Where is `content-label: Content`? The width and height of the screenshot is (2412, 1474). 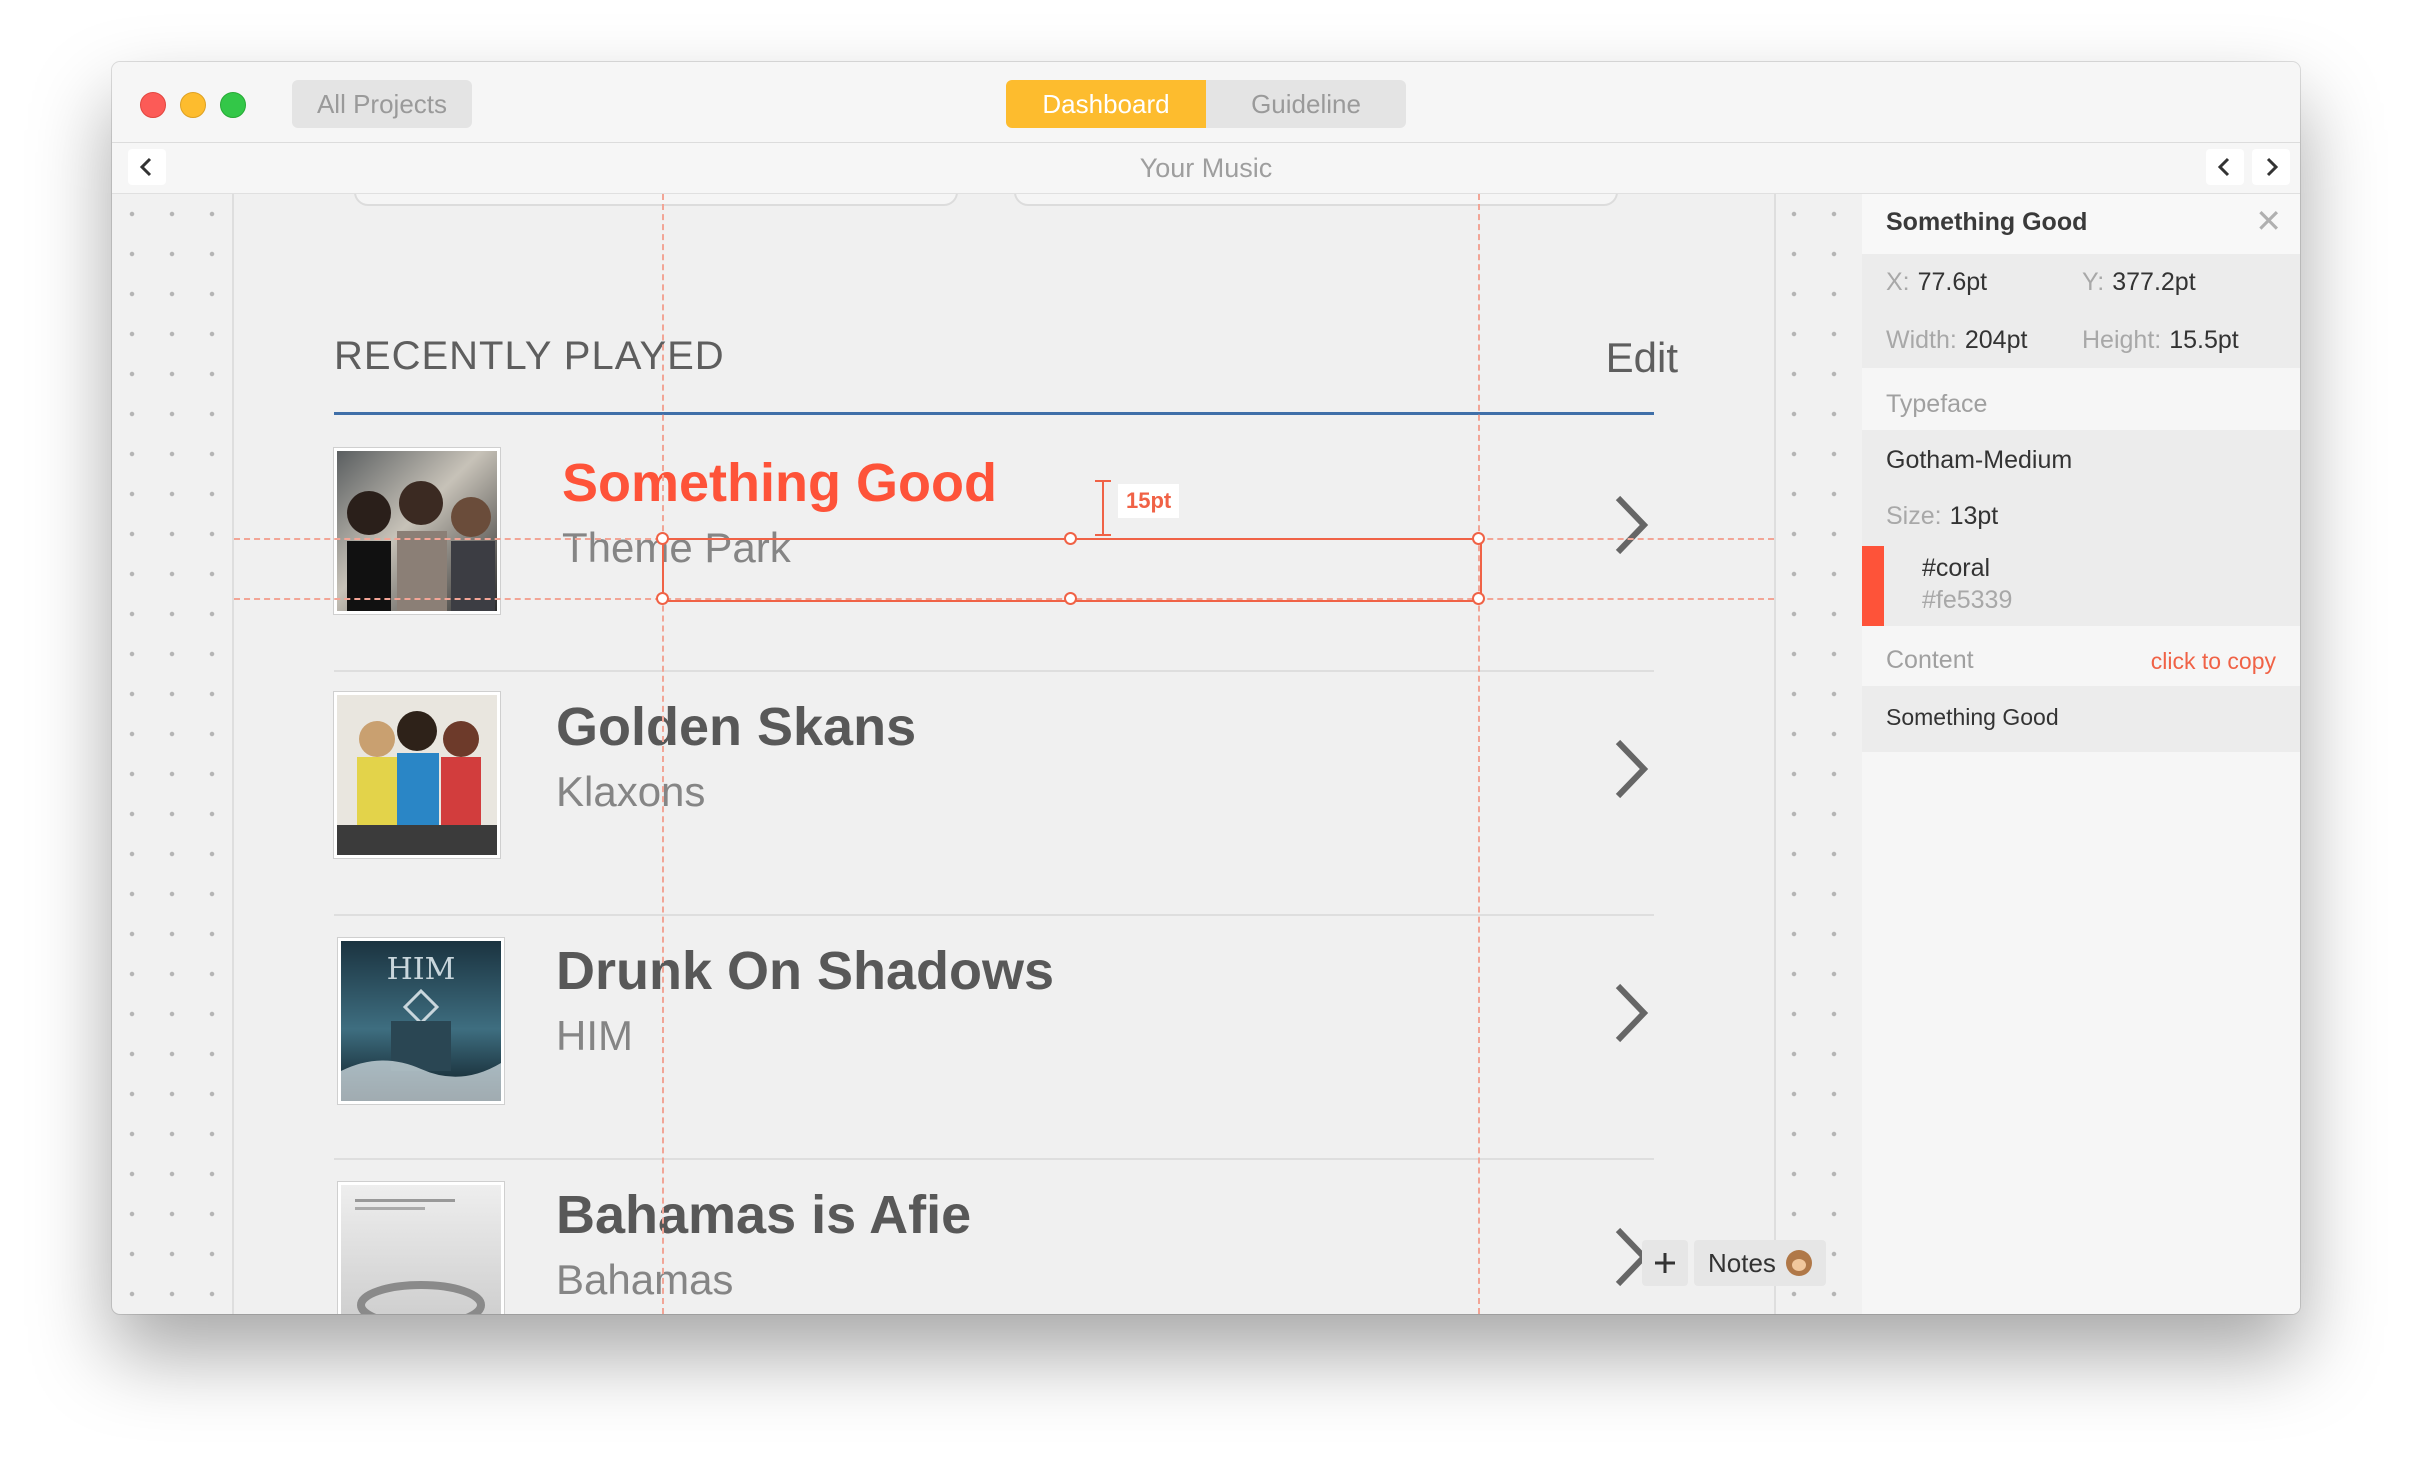
content-label: Content is located at coordinates (1930, 660).